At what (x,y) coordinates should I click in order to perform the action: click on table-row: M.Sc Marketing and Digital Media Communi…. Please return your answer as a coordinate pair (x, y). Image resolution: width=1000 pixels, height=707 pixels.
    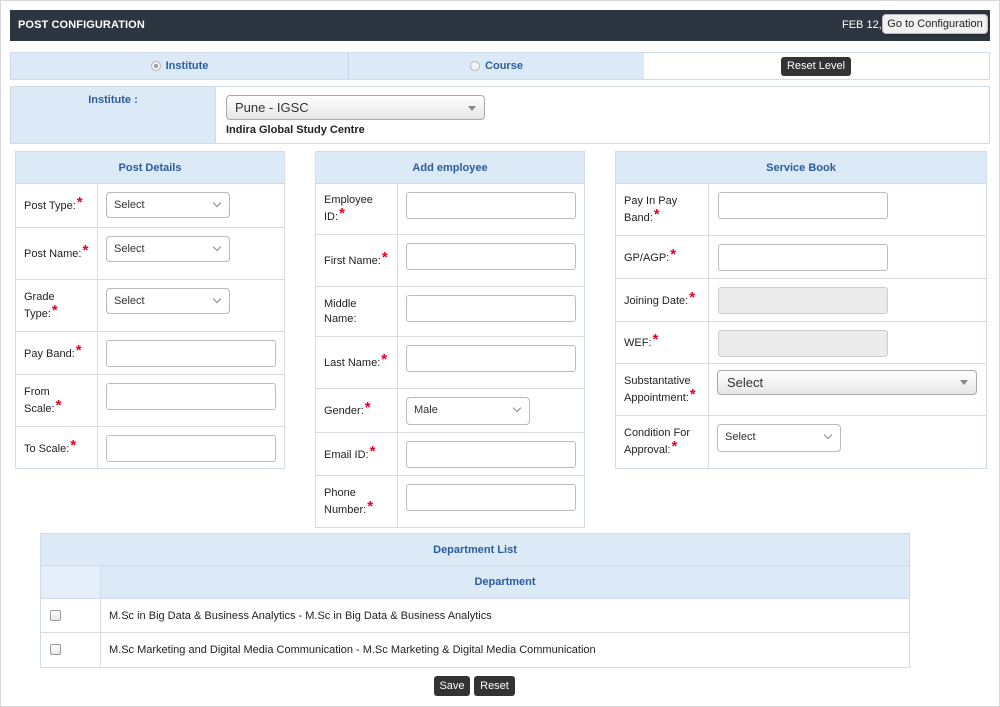
    Looking at the image, I should click on (475, 650).